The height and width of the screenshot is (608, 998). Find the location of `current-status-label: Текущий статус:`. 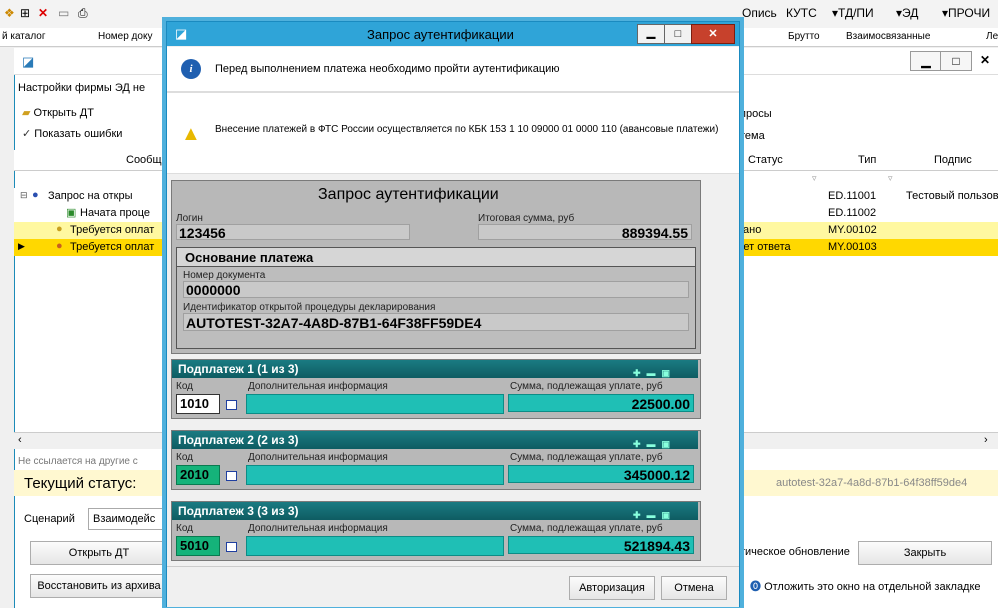

current-status-label: Текущий статус: is located at coordinates (80, 483).